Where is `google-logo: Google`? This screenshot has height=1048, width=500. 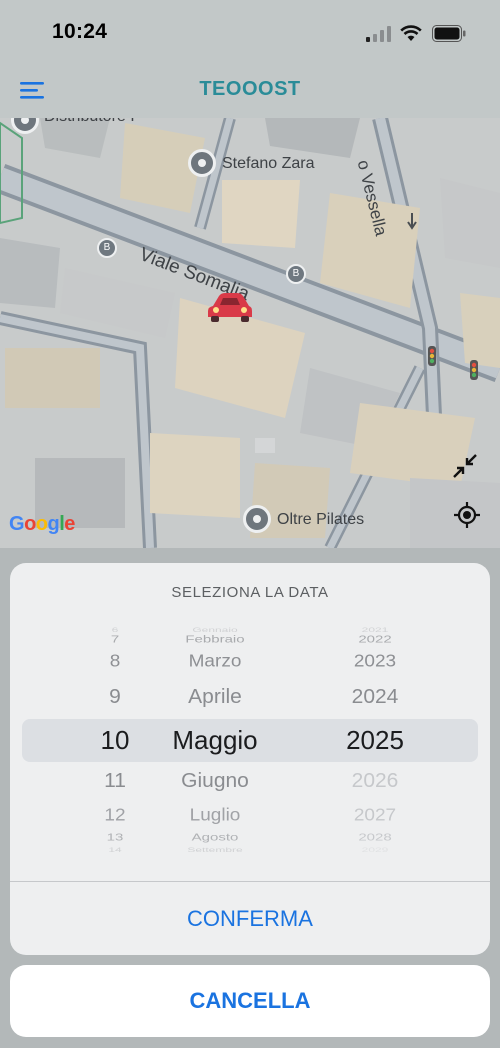
google-logo: Google is located at coordinates (42, 524).